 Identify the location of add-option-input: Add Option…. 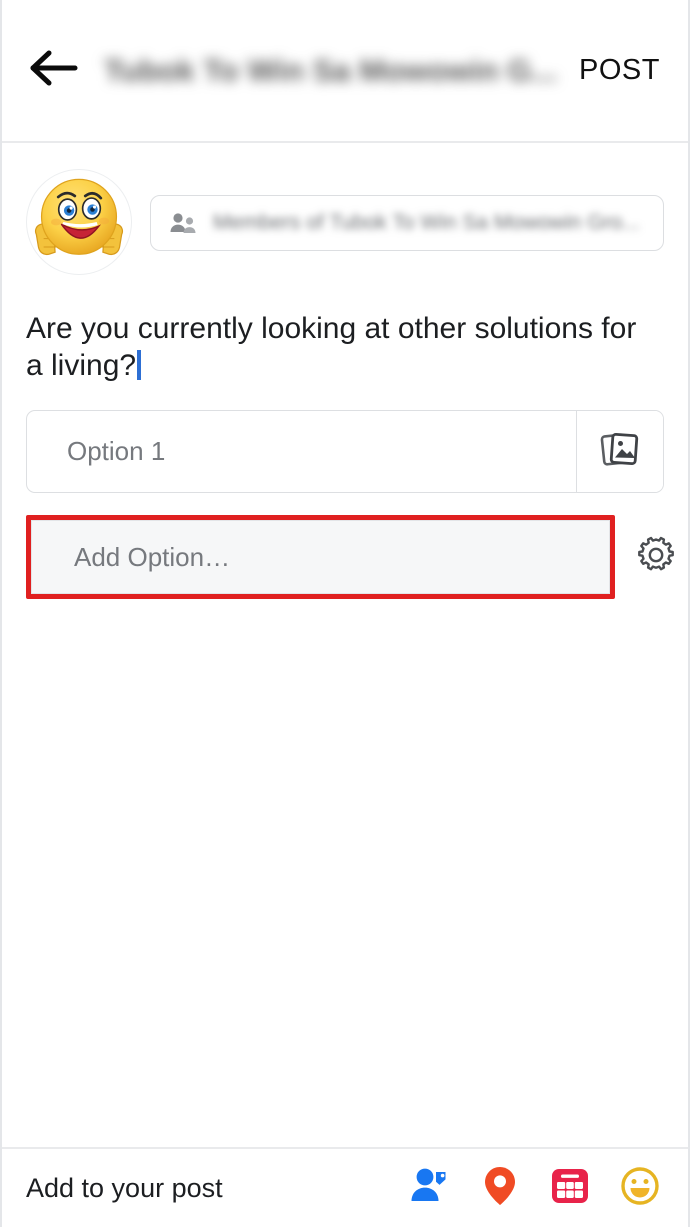
(320, 557).